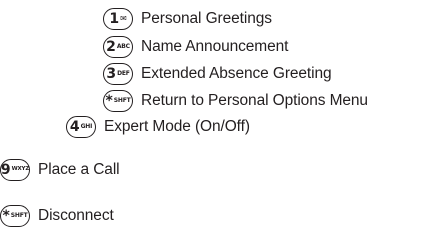  What do you see at coordinates (236, 74) in the screenshot?
I see `menu-item-label: Extended Absence Greeting` at bounding box center [236, 74].